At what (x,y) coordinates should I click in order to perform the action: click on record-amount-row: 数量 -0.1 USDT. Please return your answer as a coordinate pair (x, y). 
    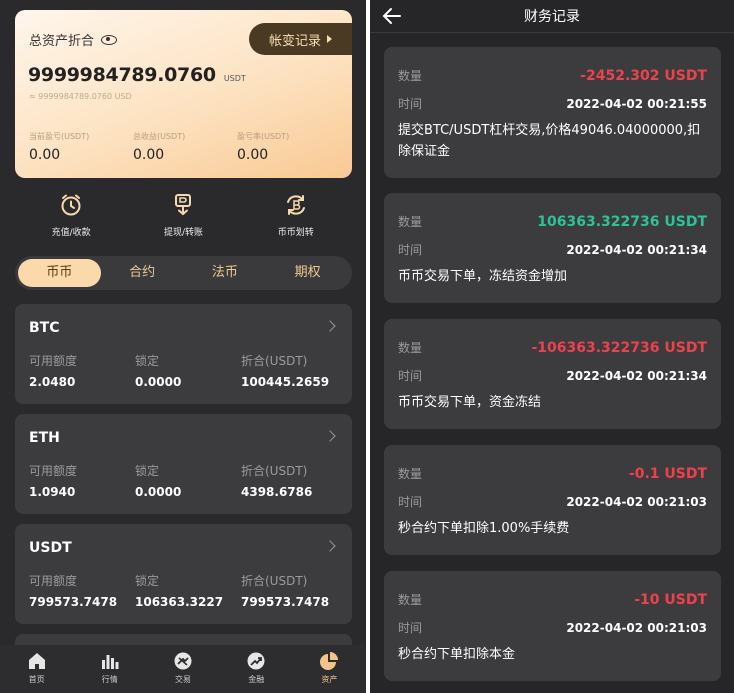
    Looking at the image, I should click on (552, 473).